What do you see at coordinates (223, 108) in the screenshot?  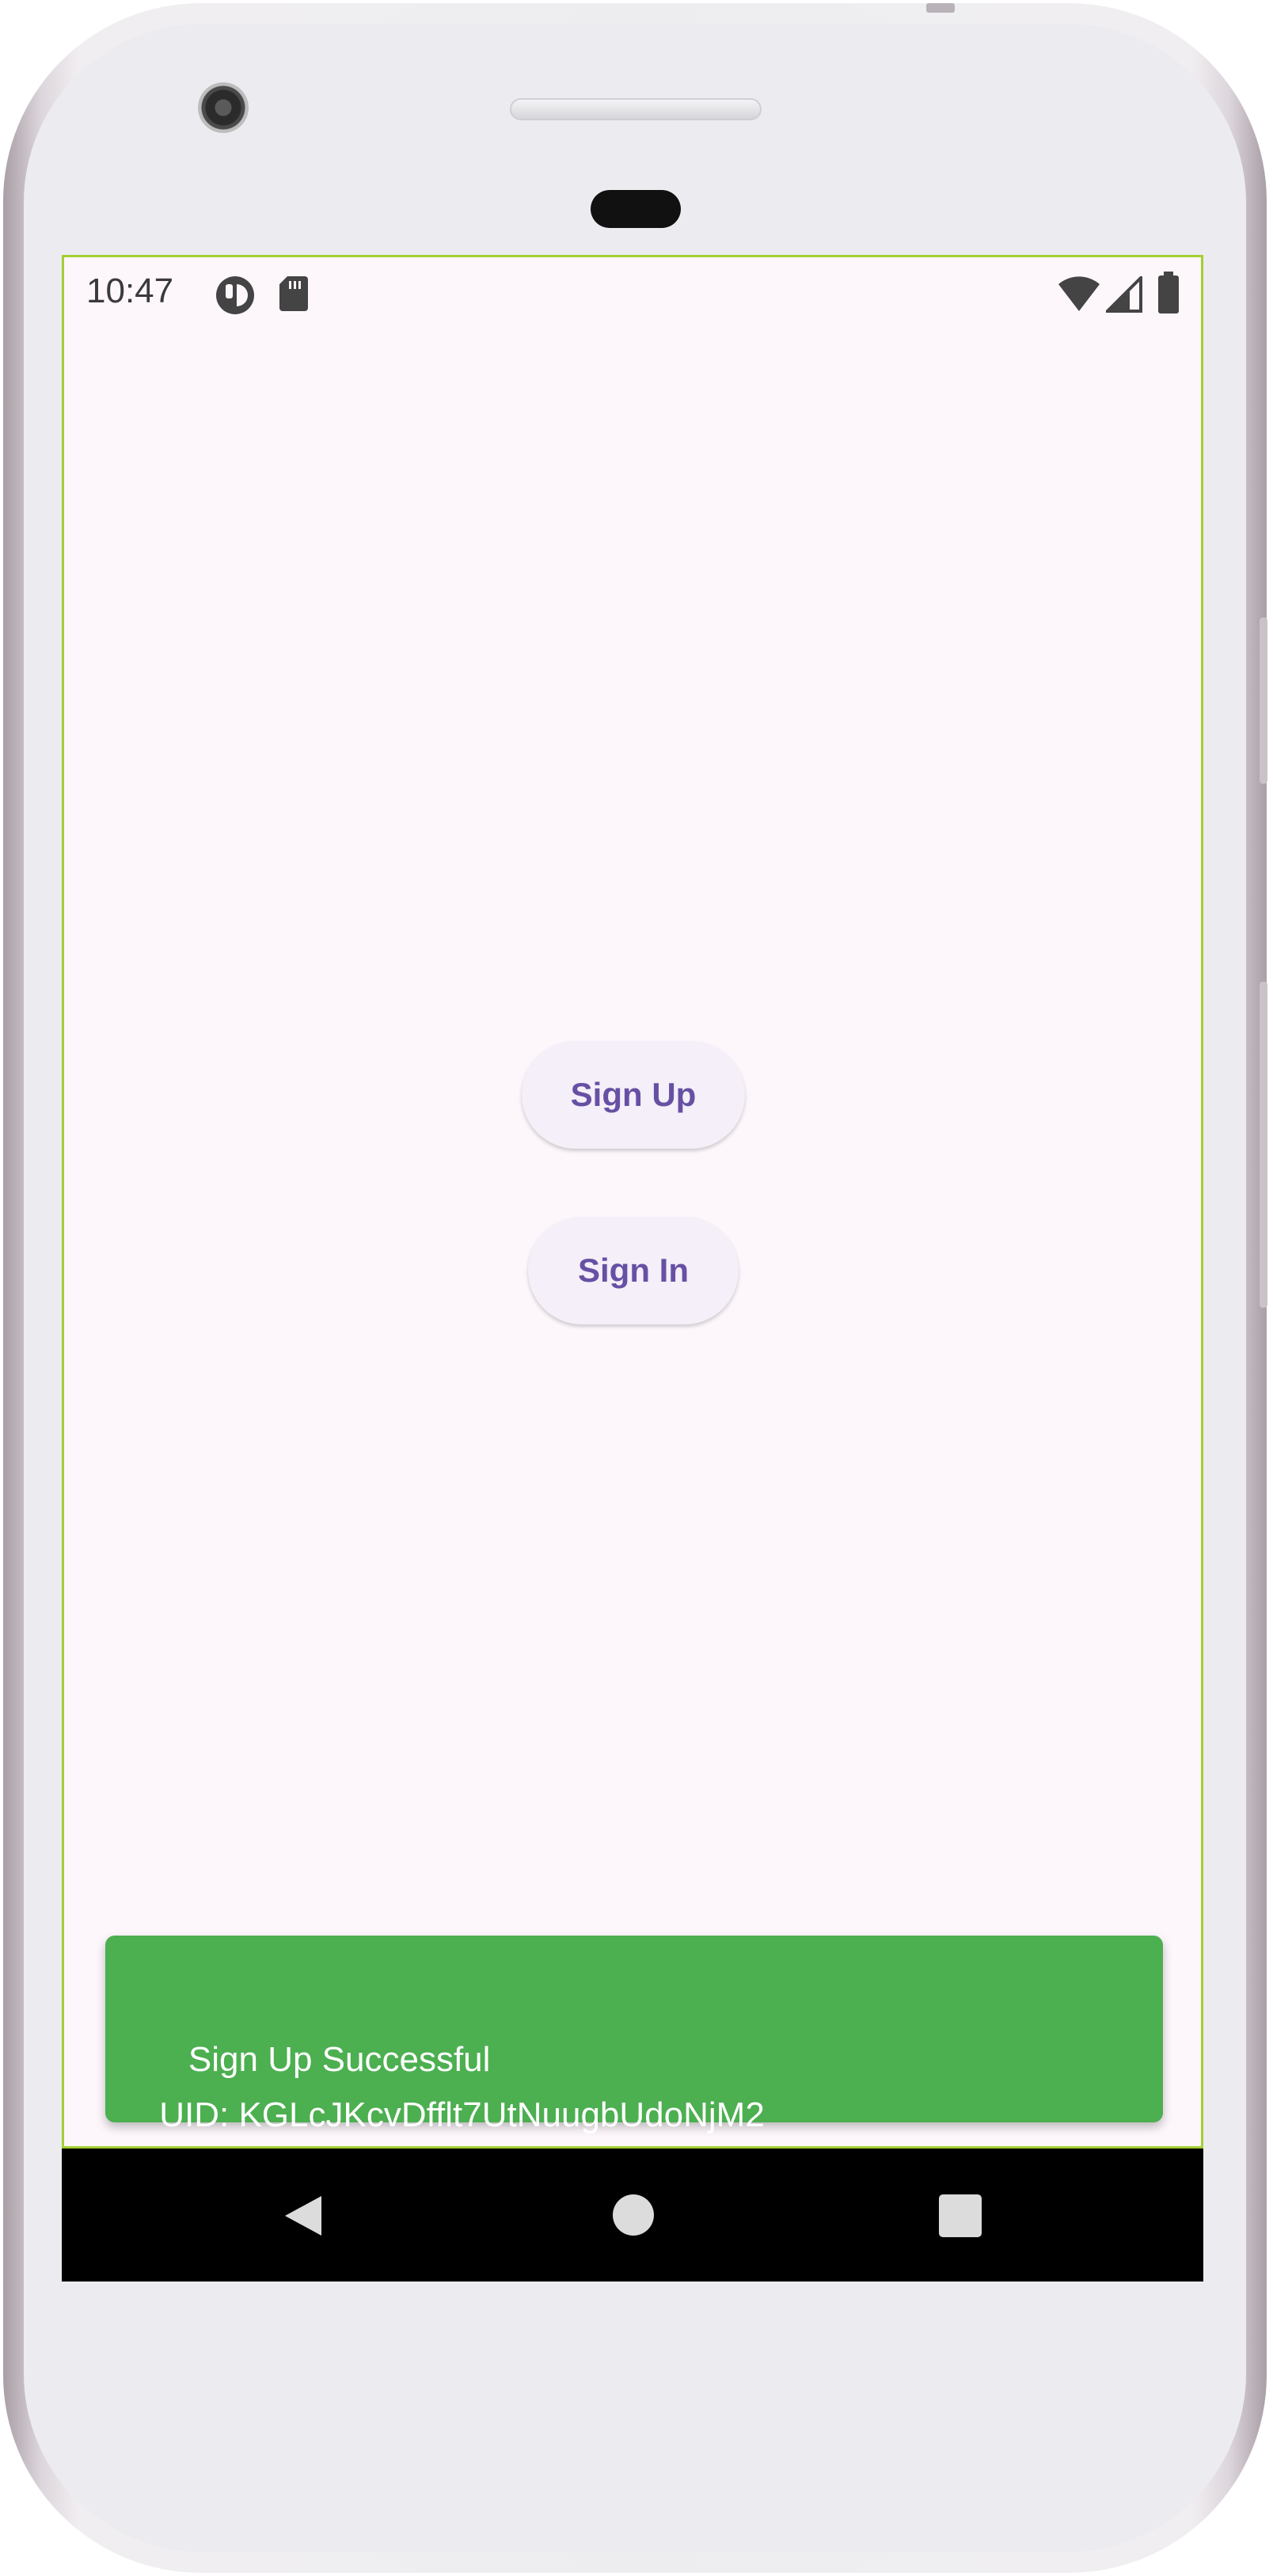 I see `front-camera` at bounding box center [223, 108].